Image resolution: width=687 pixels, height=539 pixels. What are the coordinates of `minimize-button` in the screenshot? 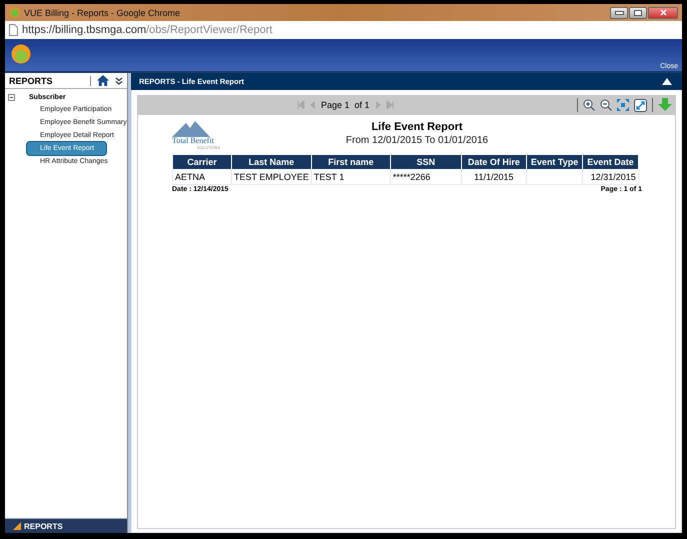 It's located at (619, 12).